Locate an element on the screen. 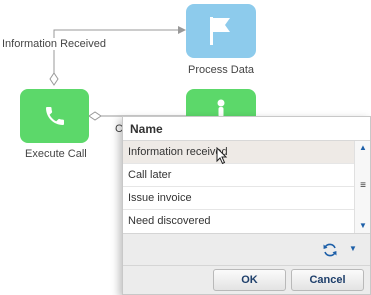 The image size is (371, 295). user-icon is located at coordinates (221, 108).